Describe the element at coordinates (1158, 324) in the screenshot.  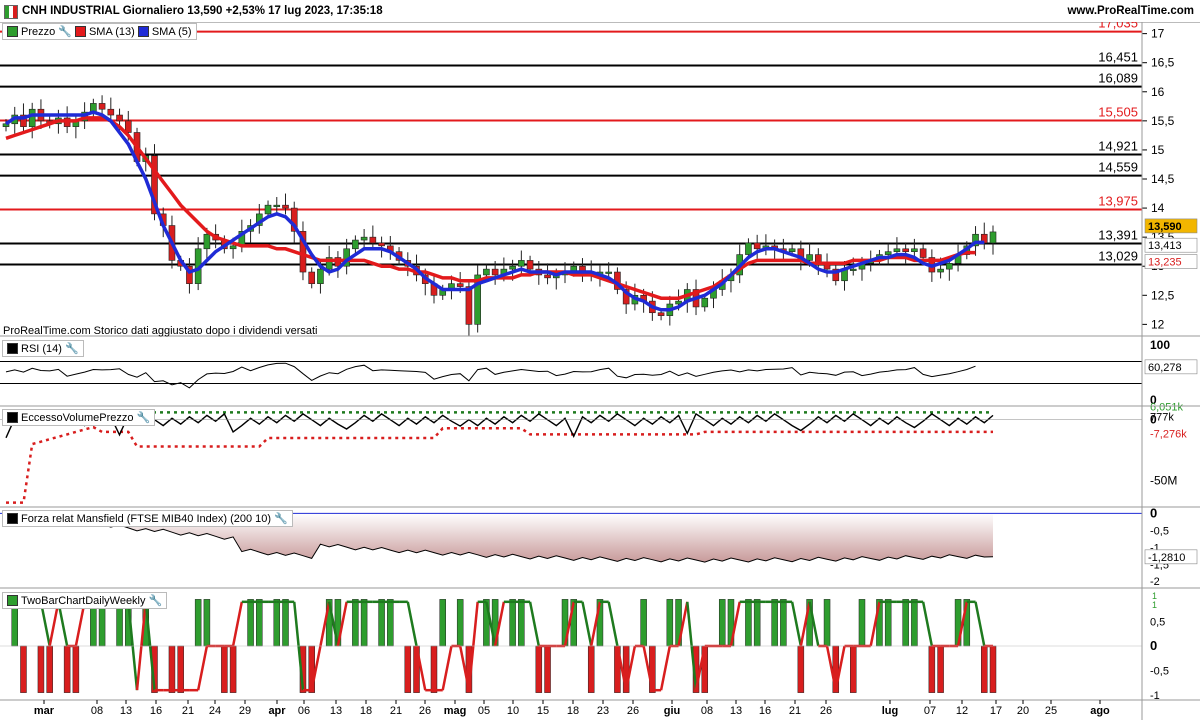
I see `price-tick-label: 12` at that location.